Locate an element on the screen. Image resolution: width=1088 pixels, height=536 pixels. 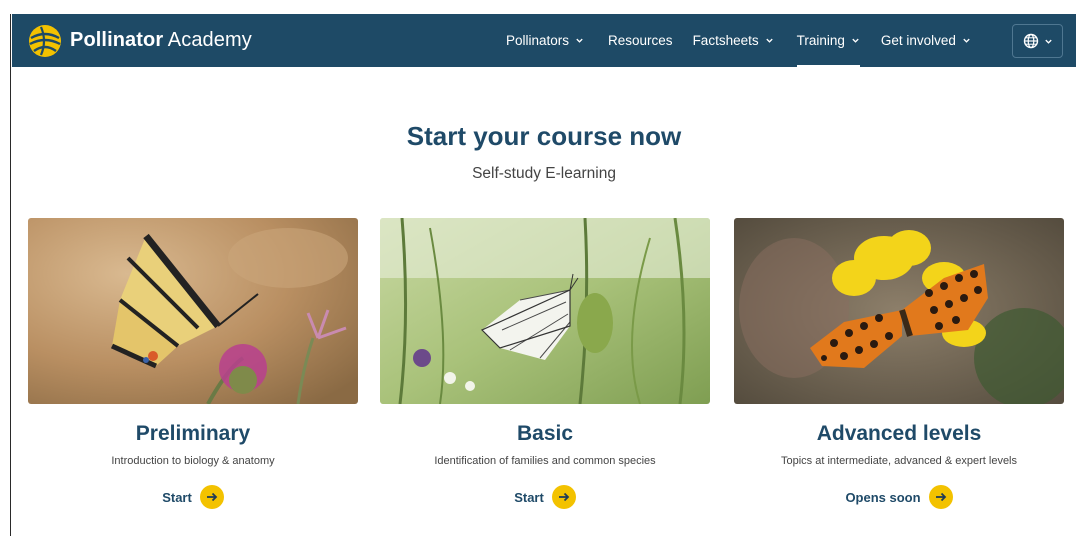
language-selector-button is located at coordinates (1037, 41).